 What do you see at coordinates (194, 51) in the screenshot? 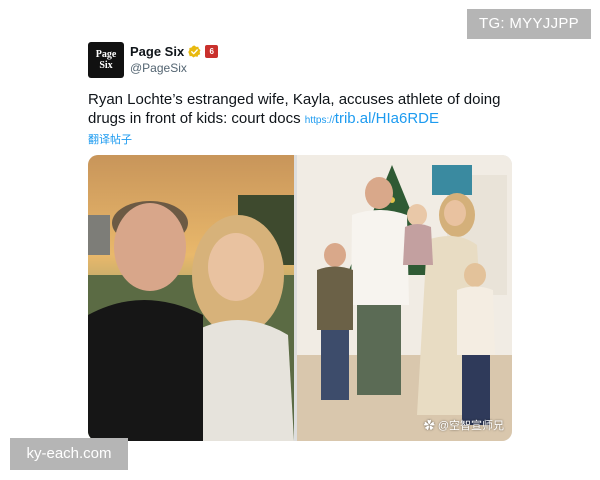
I see `verified-badge-icon` at bounding box center [194, 51].